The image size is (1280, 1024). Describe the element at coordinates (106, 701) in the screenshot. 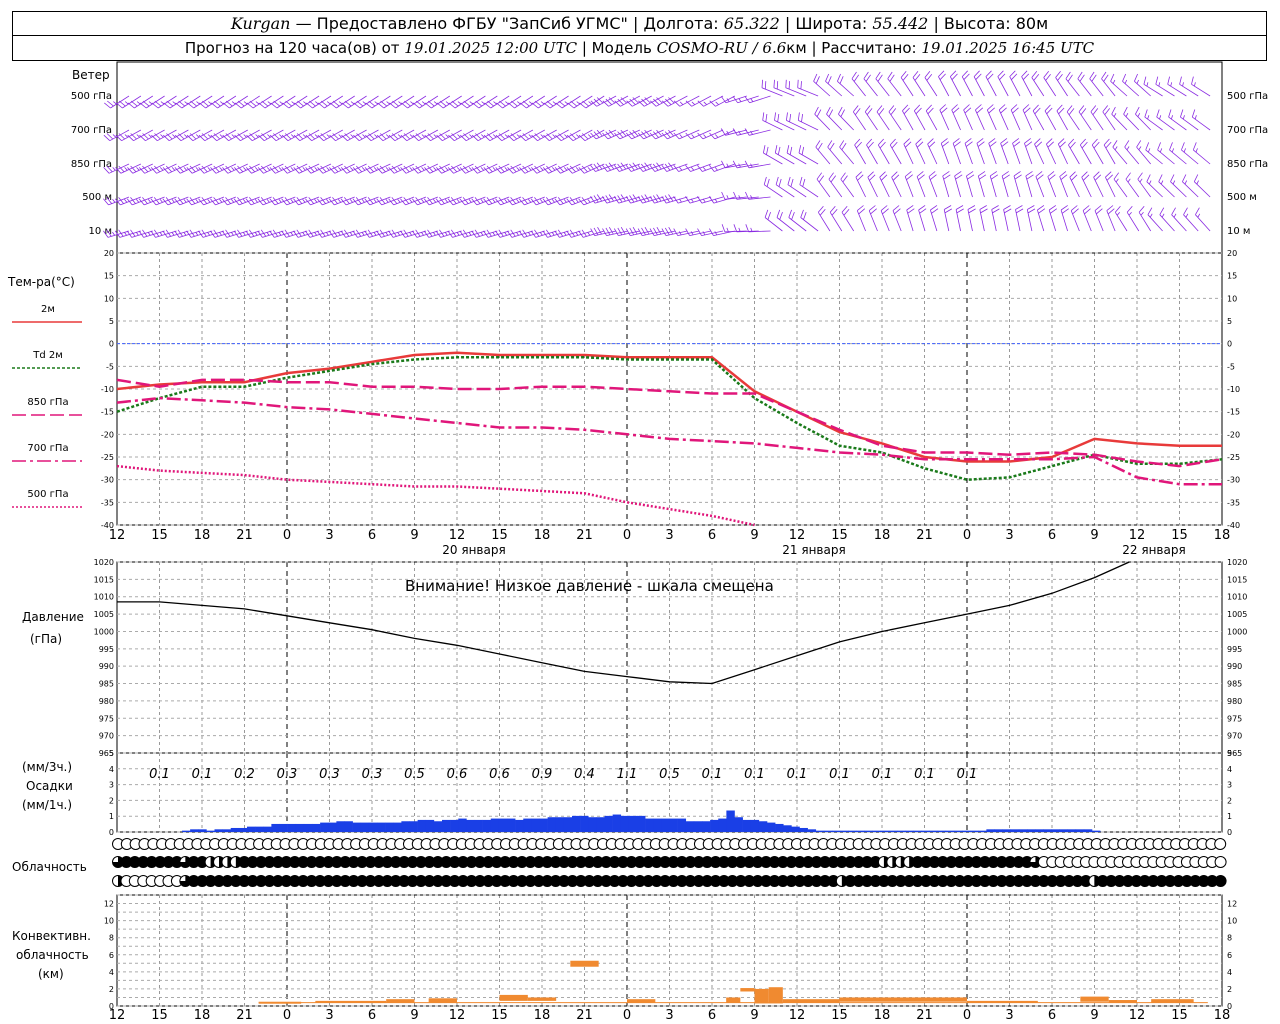

I see `y-tick-label-left: 980` at that location.